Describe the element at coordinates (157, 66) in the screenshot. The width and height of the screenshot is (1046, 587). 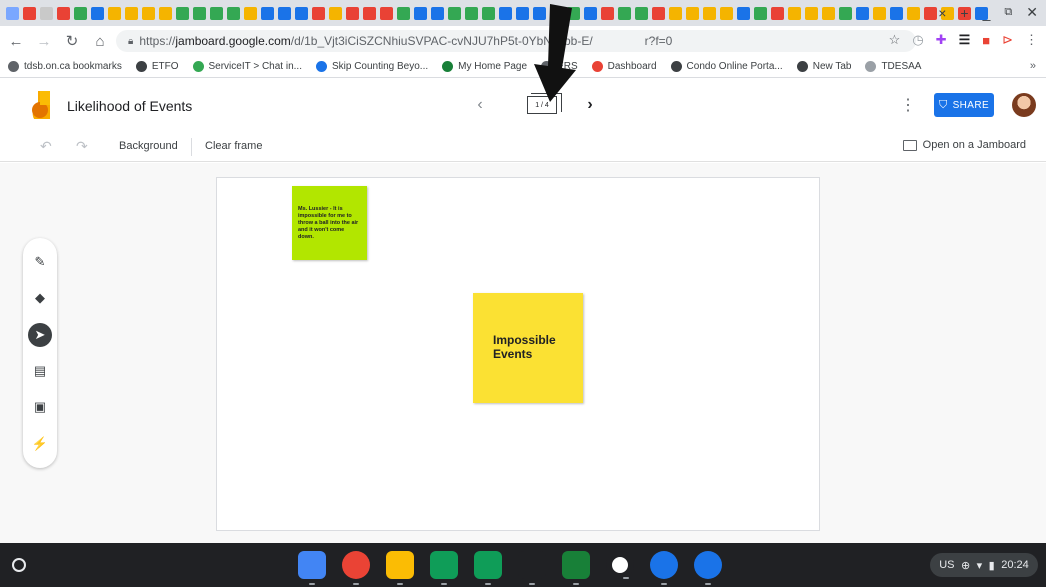
I see `bookmark-item: ETFO` at that location.